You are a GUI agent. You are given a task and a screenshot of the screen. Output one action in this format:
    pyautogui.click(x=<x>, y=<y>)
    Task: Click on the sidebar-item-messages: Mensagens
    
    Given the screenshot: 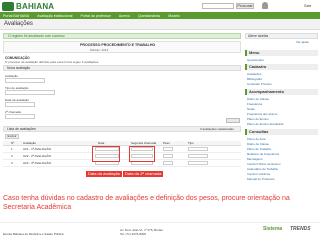 What is the action you would take?
    pyautogui.click(x=255, y=159)
    